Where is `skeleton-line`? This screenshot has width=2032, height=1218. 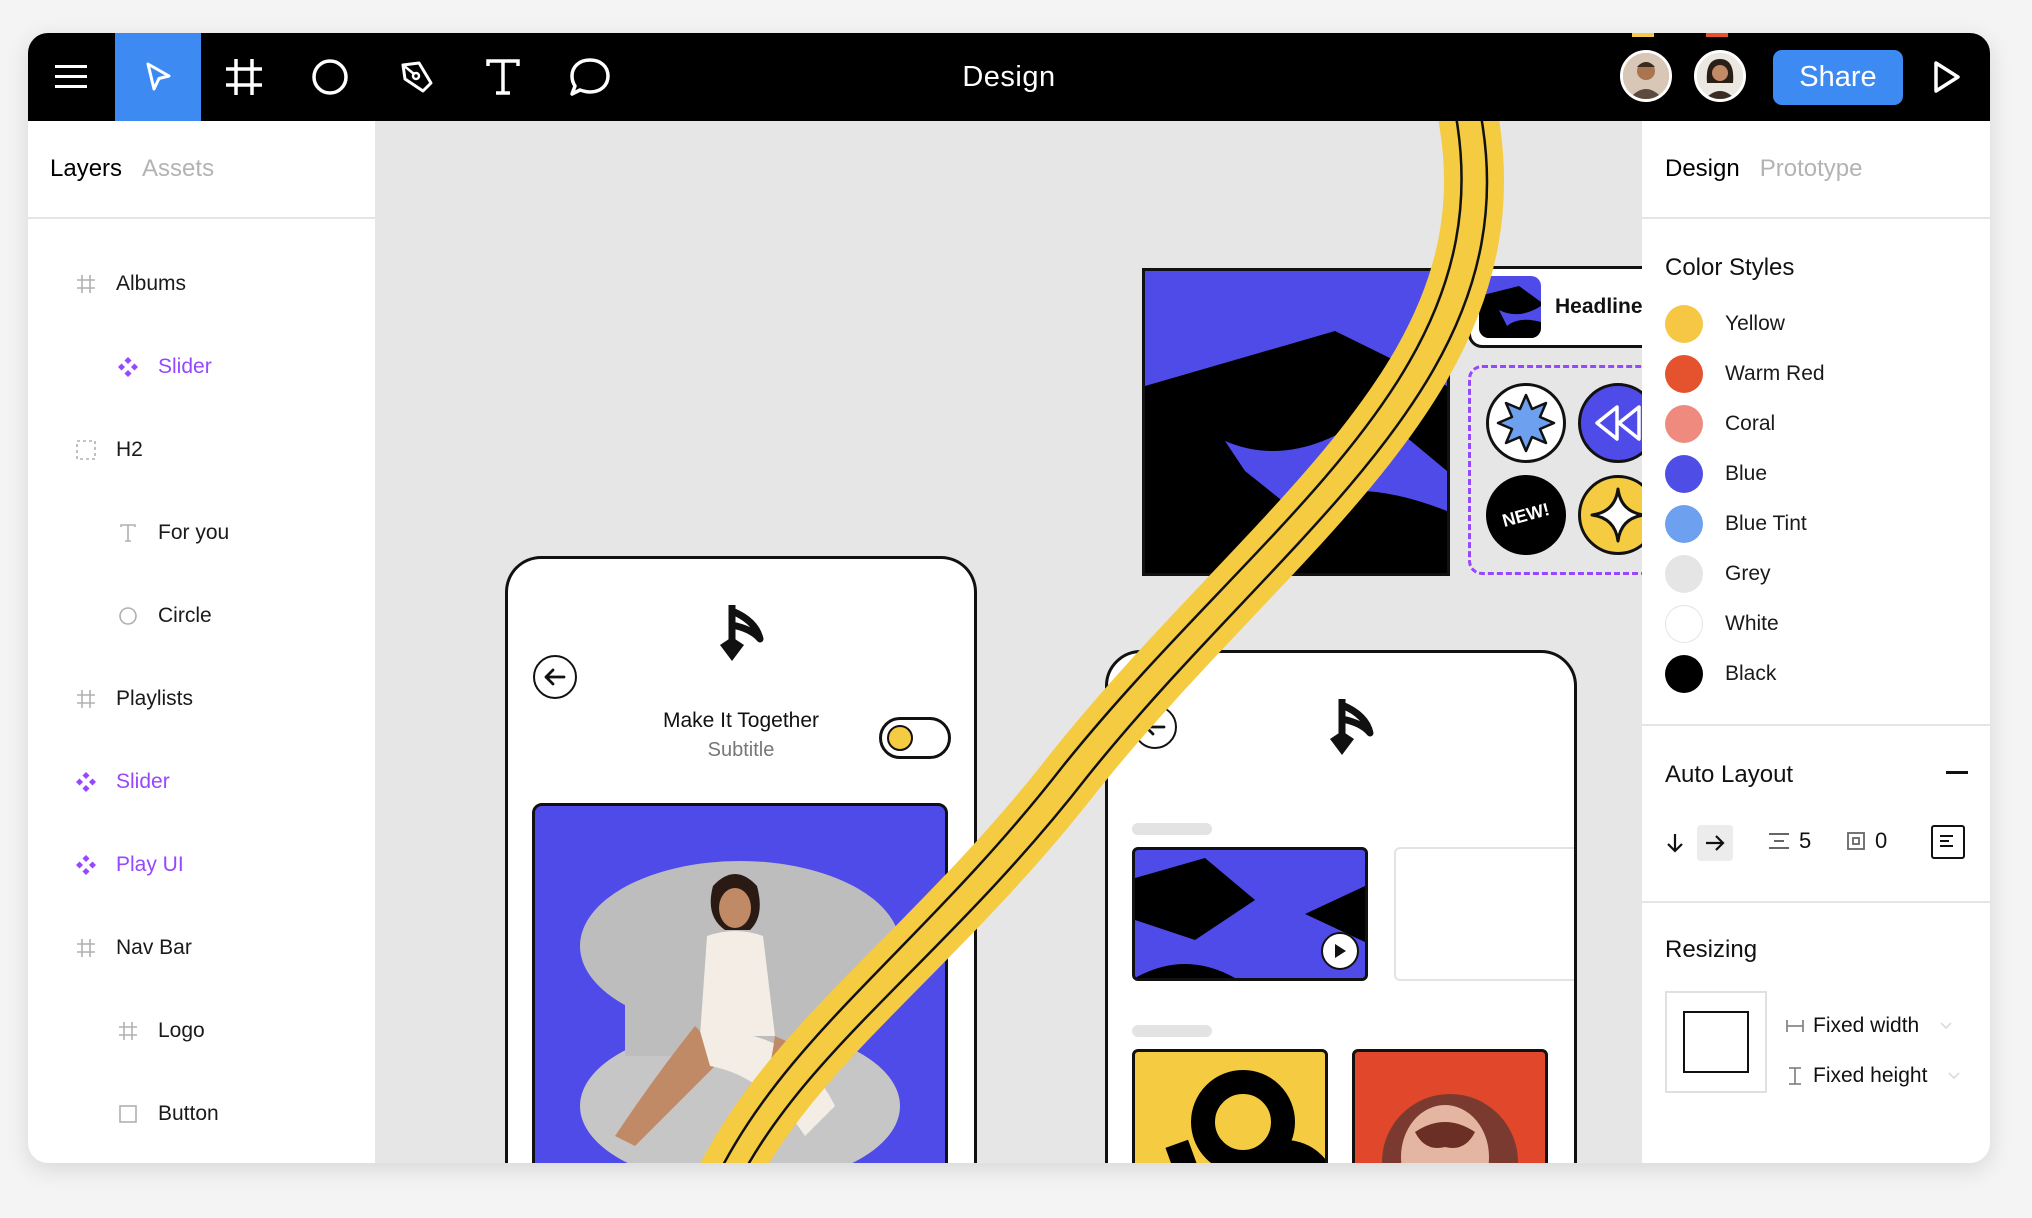 skeleton-line is located at coordinates (1172, 1031).